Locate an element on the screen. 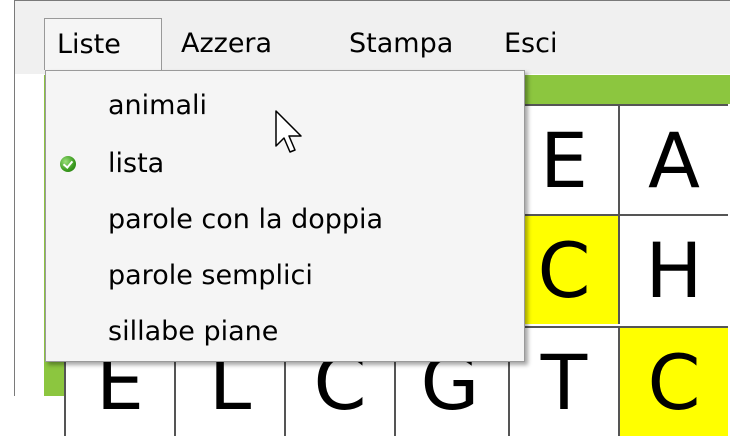 This screenshot has height=438, width=730. window-frame-left is located at coordinates (7, 198).